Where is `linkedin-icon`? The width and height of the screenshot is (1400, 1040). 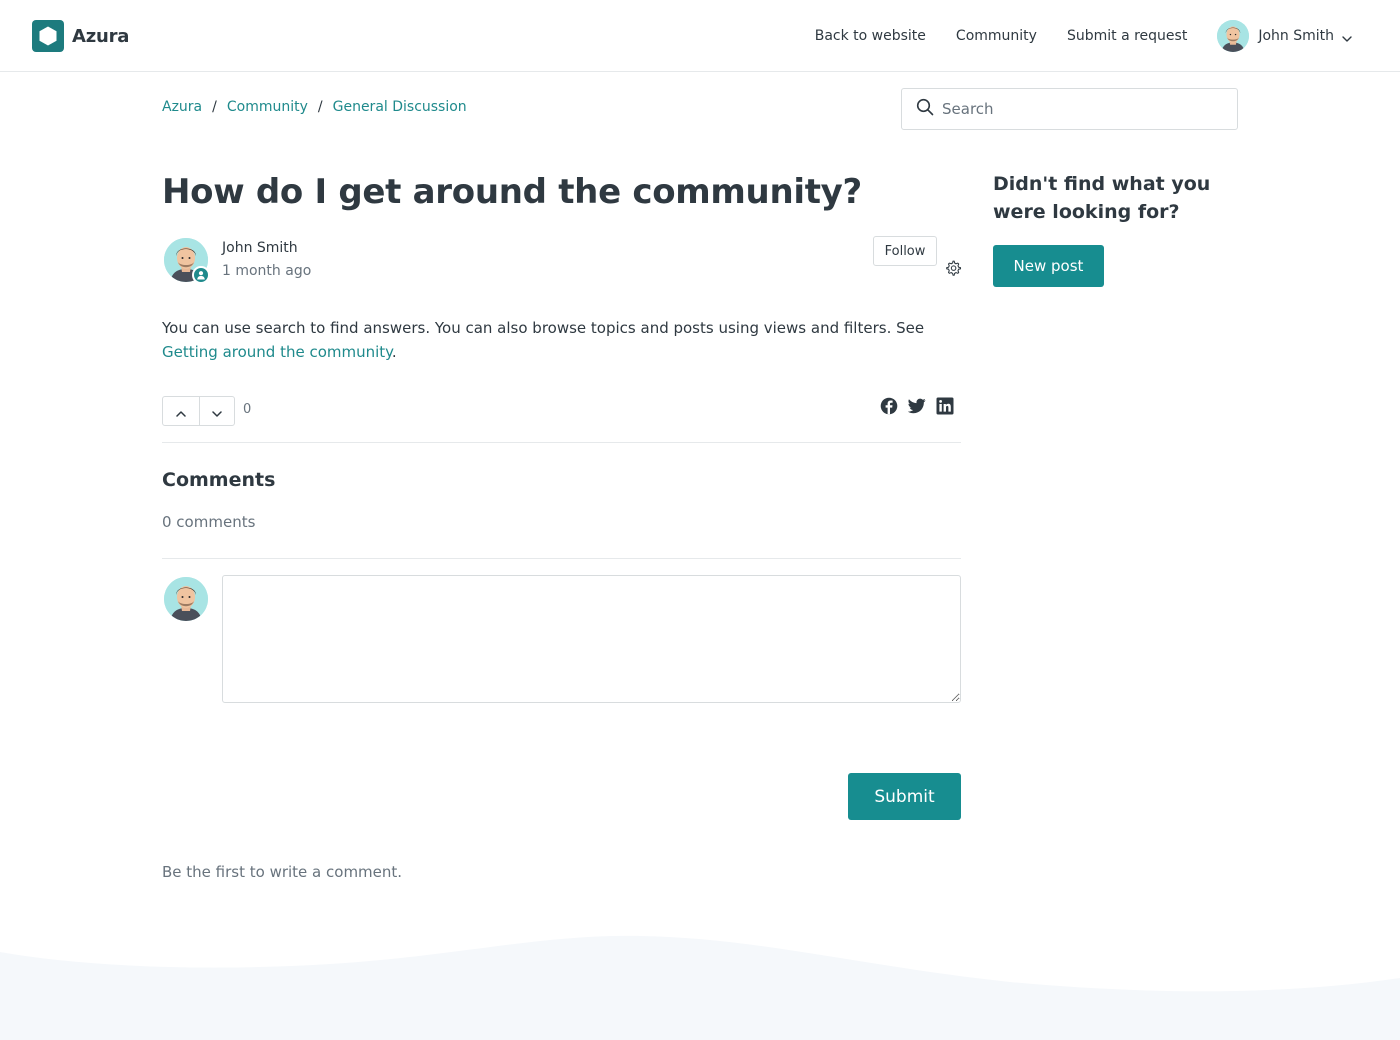 linkedin-icon is located at coordinates (945, 408).